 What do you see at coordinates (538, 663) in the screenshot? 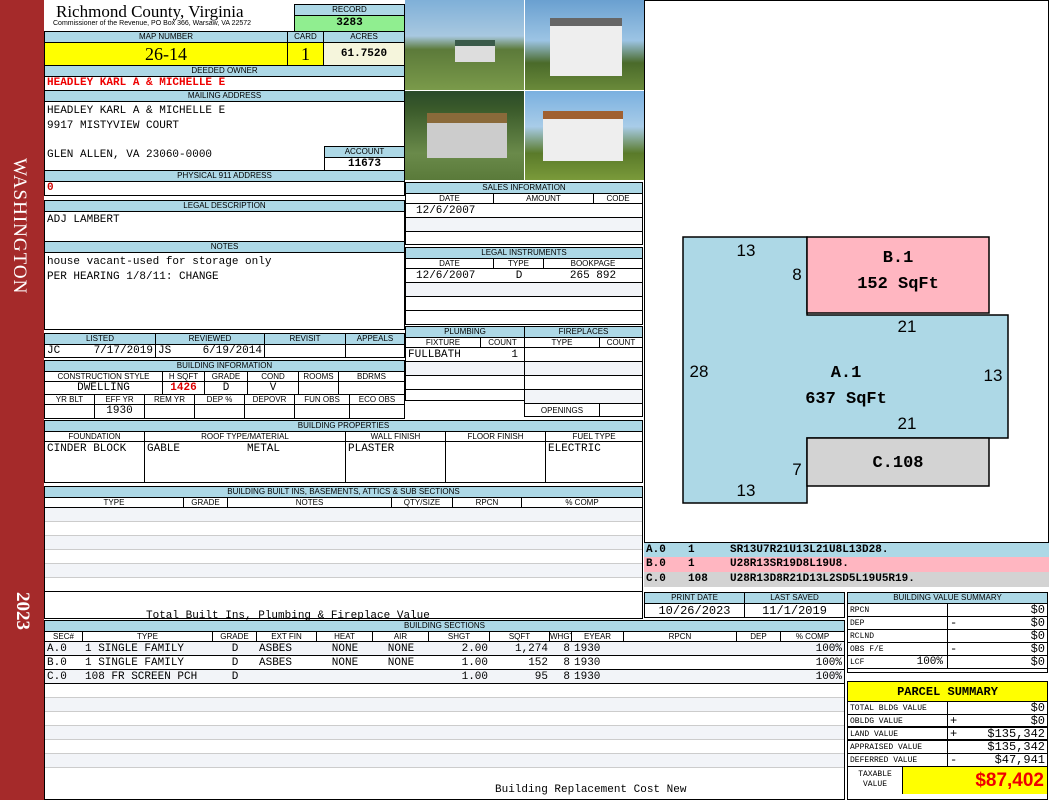
I see `section-cell: 152` at bounding box center [538, 663].